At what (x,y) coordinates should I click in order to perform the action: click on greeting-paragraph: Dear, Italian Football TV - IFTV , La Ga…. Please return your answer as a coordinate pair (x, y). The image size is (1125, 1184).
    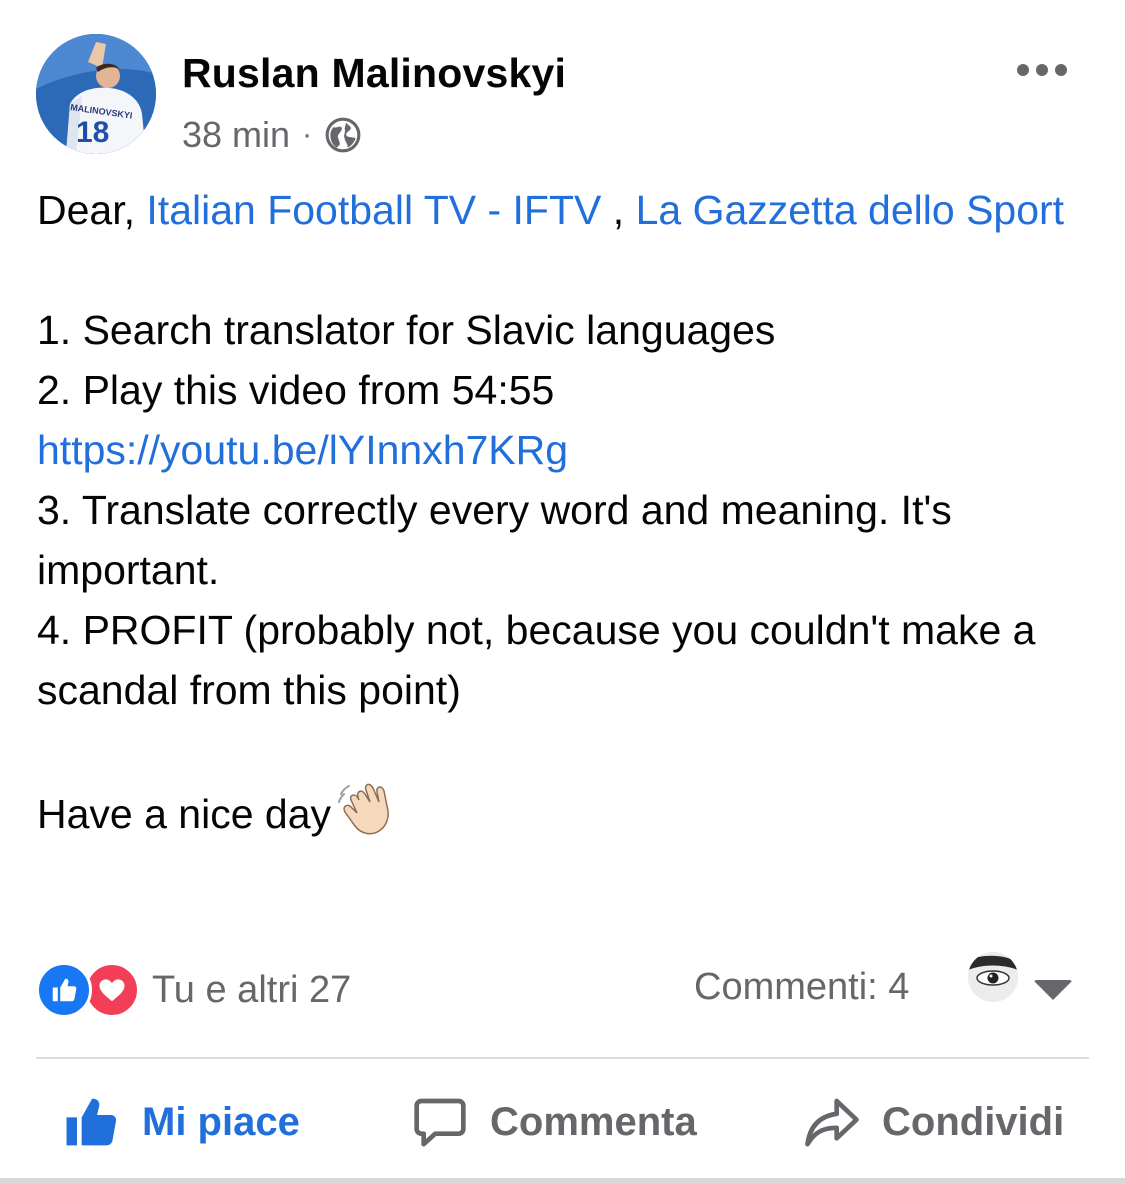
    Looking at the image, I should click on (562, 210).